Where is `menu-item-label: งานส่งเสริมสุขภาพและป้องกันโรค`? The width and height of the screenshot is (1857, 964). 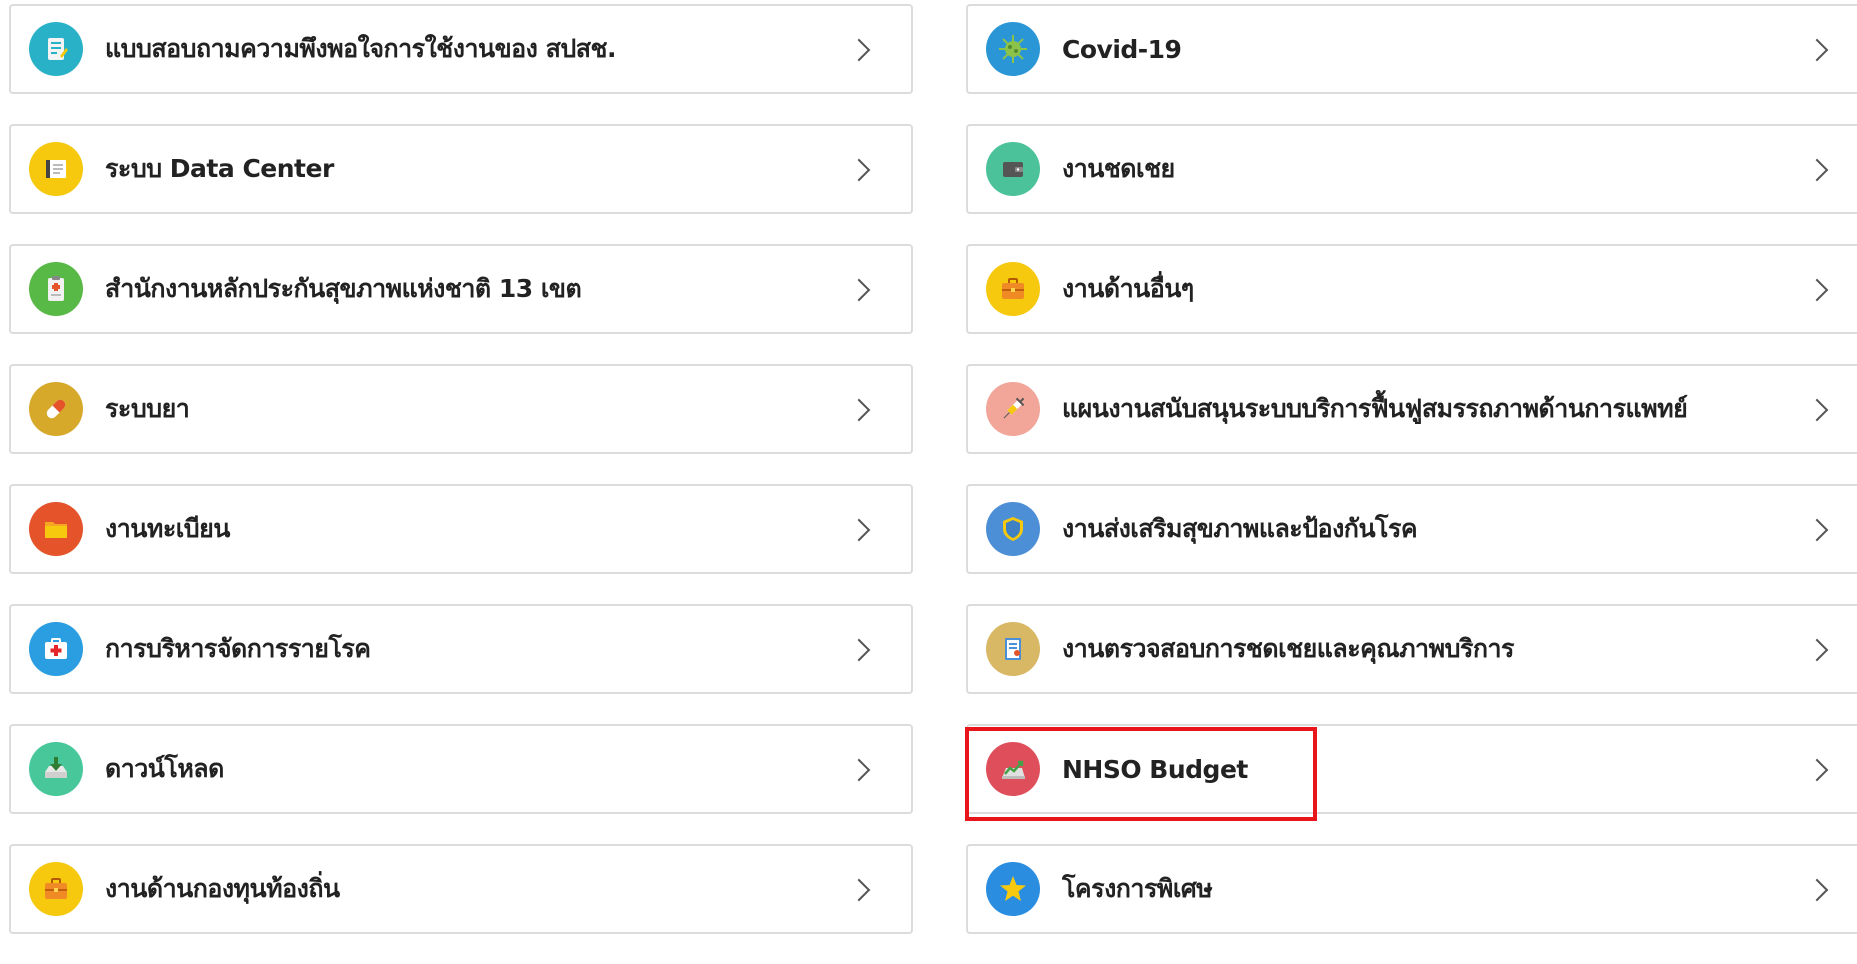 menu-item-label: งานส่งเสริมสุขภาพและป้องกันโรค is located at coordinates (1240, 528).